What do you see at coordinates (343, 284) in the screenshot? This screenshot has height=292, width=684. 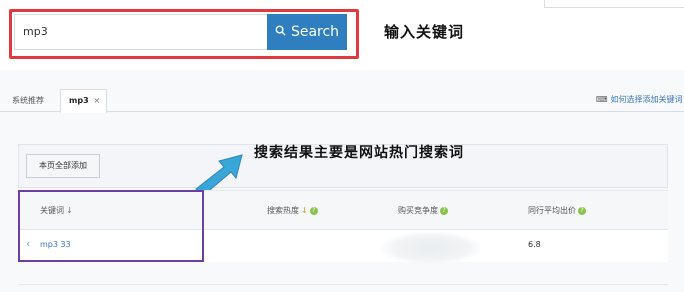 I see `divider` at bounding box center [343, 284].